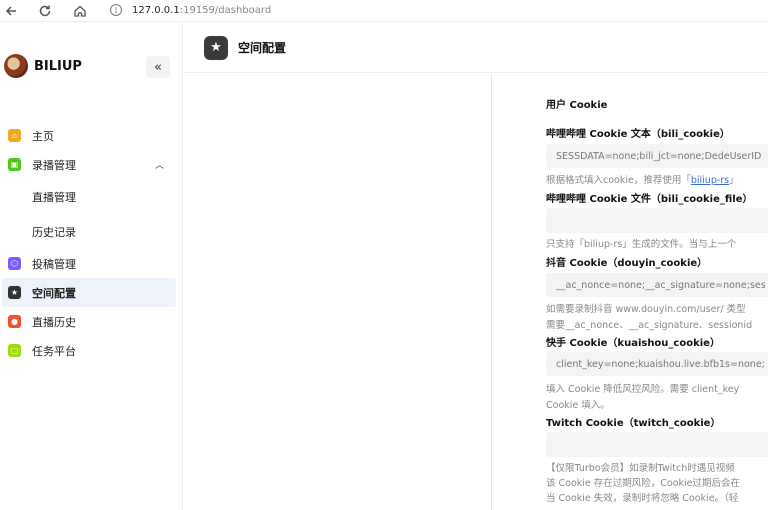 The image size is (768, 510). What do you see at coordinates (116, 10) in the screenshot?
I see `info-icon: i` at bounding box center [116, 10].